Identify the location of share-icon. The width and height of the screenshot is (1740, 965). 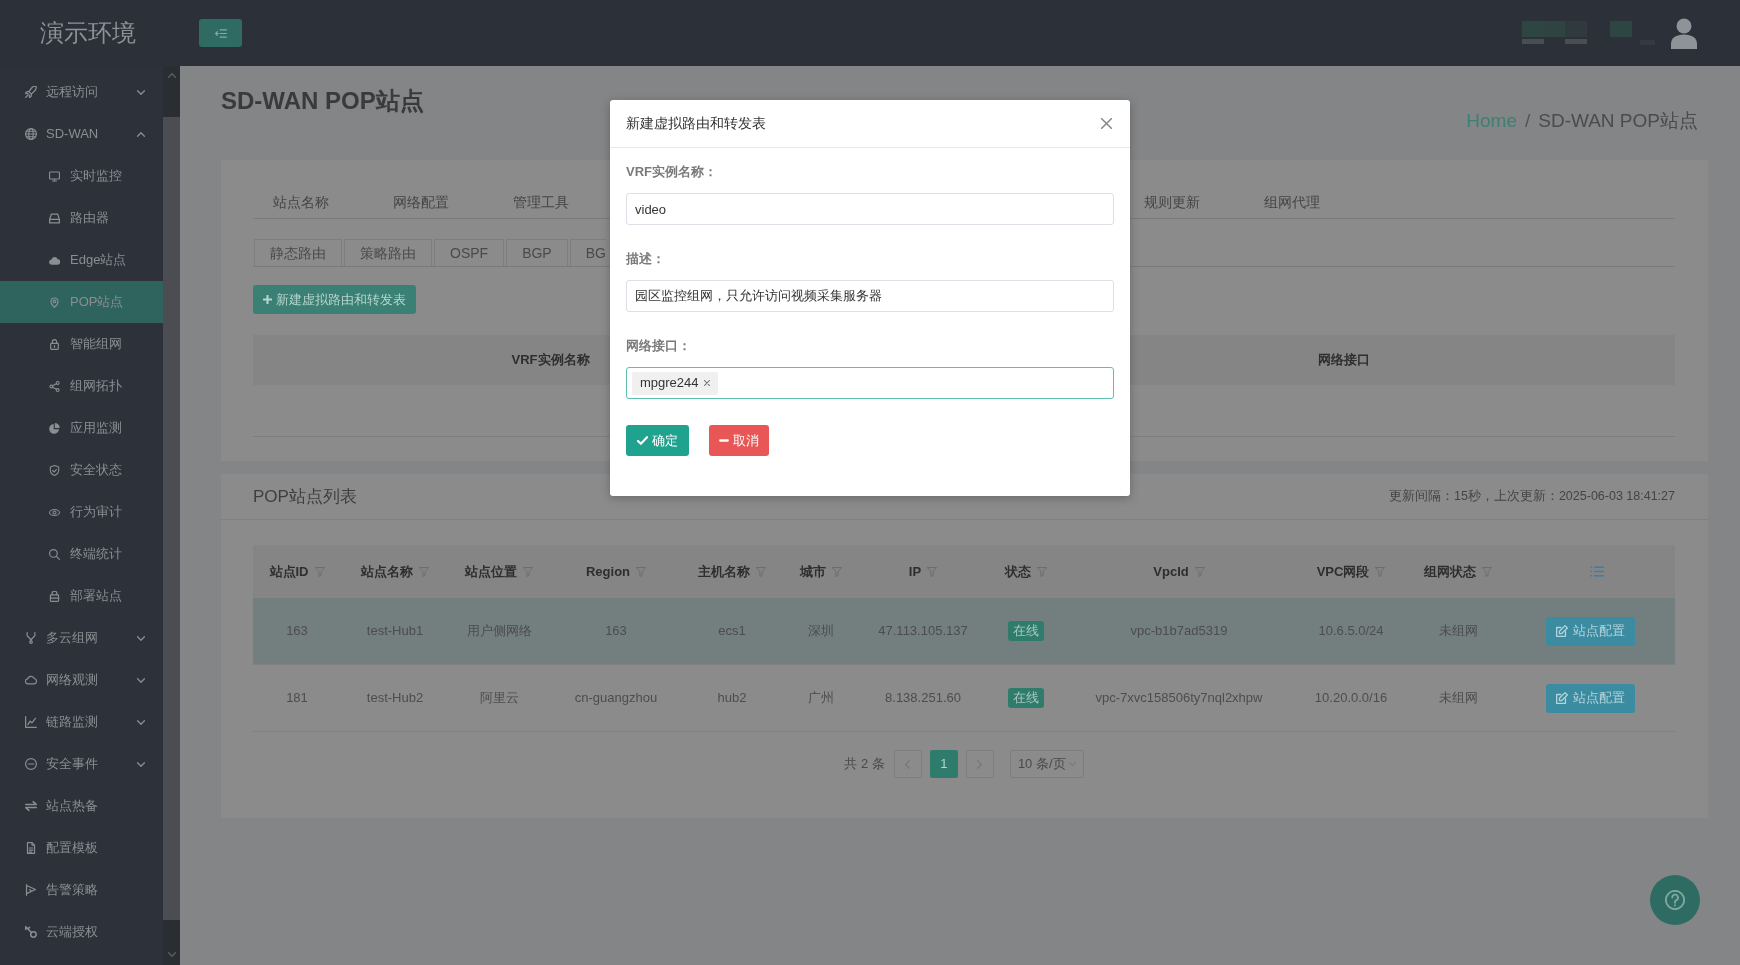
(54, 386).